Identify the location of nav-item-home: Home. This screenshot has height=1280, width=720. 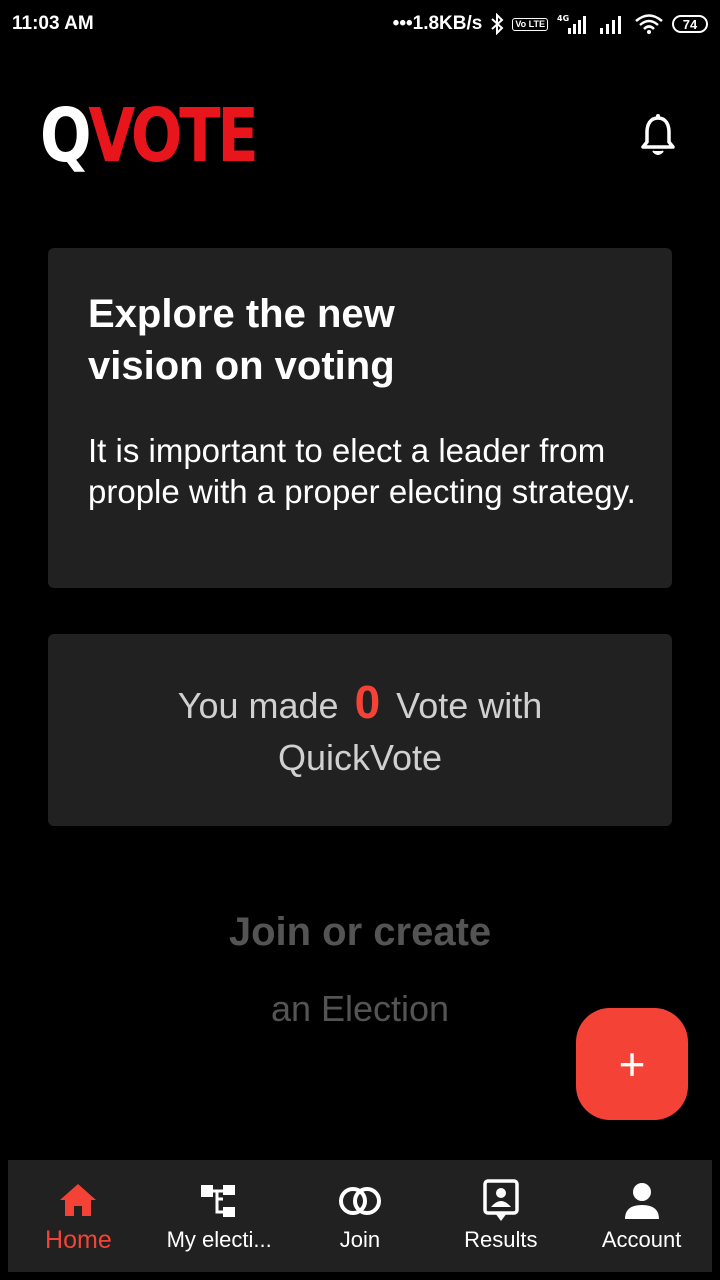
(78, 1216).